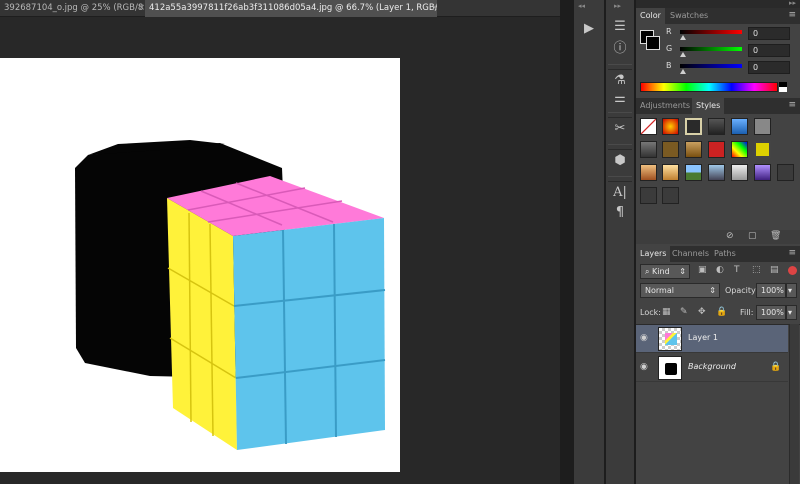 Image resolution: width=800 pixels, height=484 pixels. What do you see at coordinates (792, 270) in the screenshot?
I see `filter-toggle-icon` at bounding box center [792, 270].